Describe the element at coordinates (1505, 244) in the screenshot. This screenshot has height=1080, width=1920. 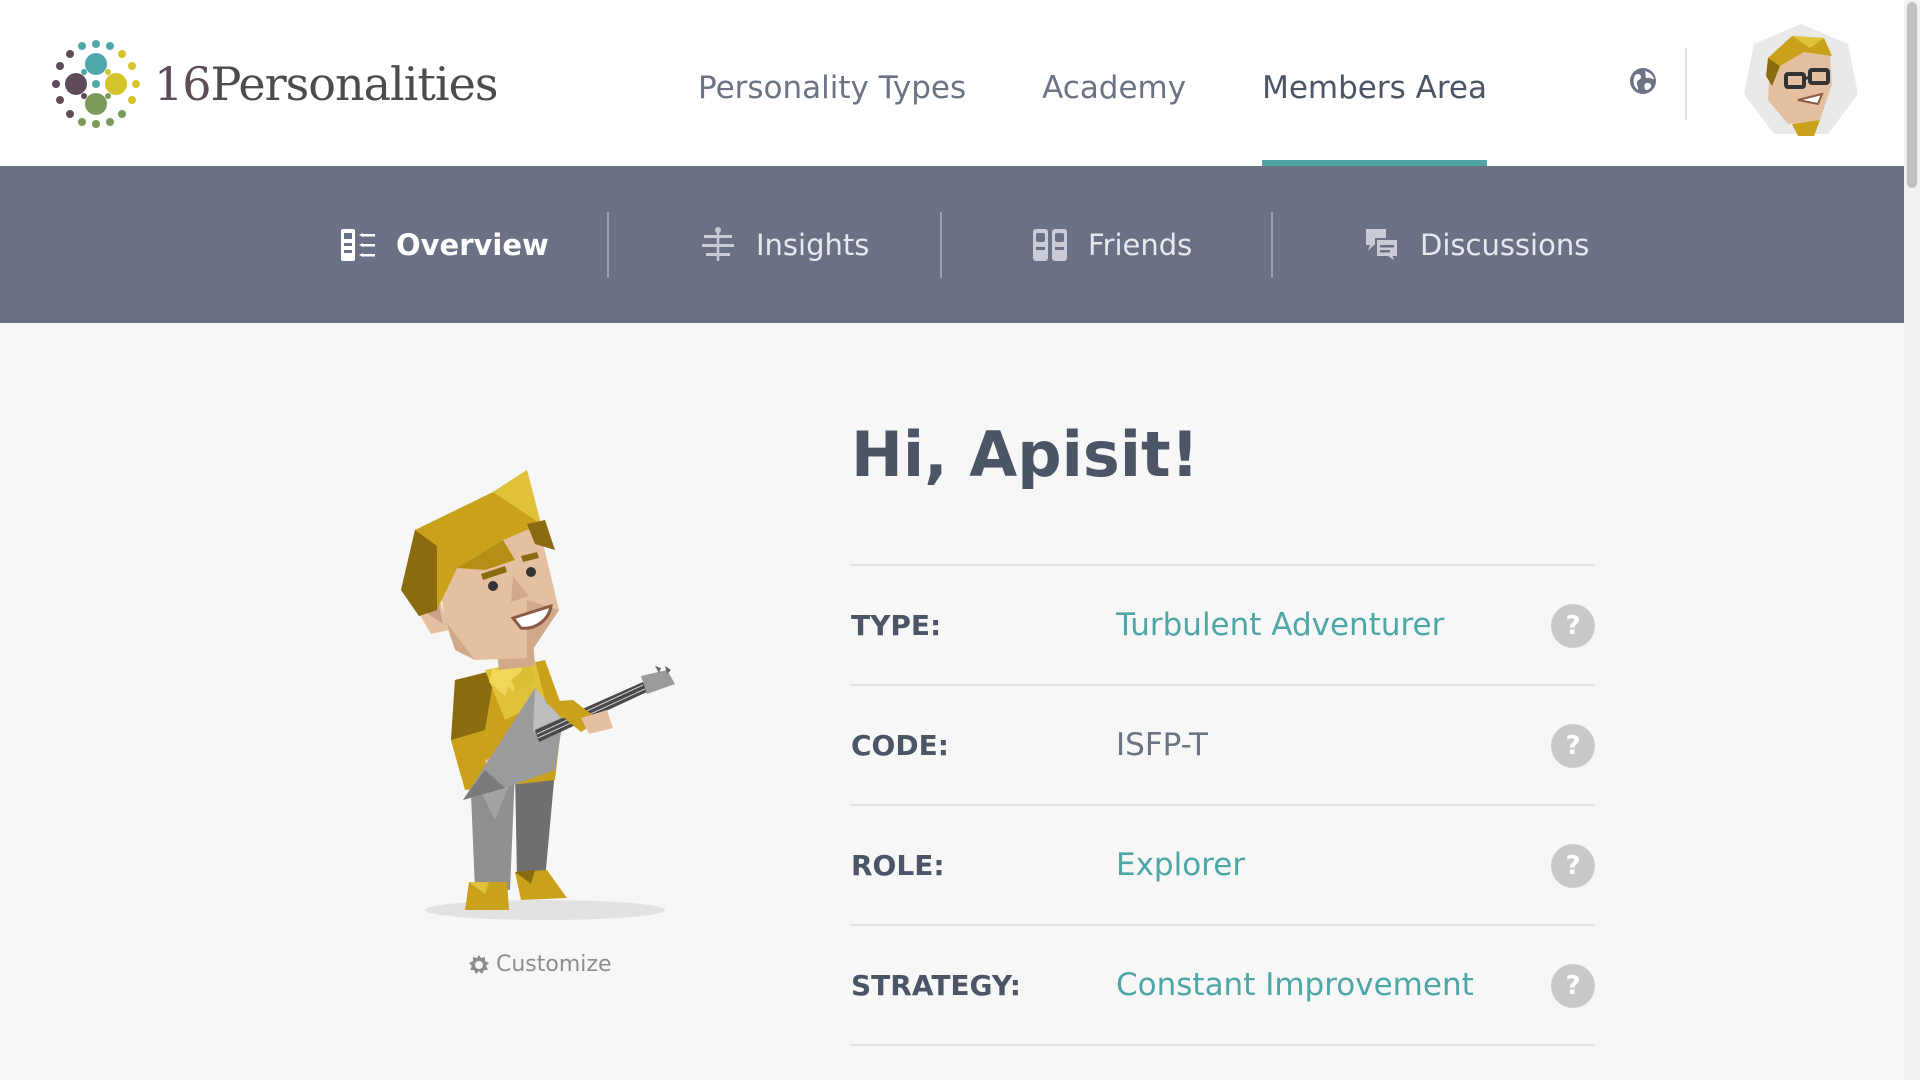
I see `tab-discussions-label: Discussions` at that location.